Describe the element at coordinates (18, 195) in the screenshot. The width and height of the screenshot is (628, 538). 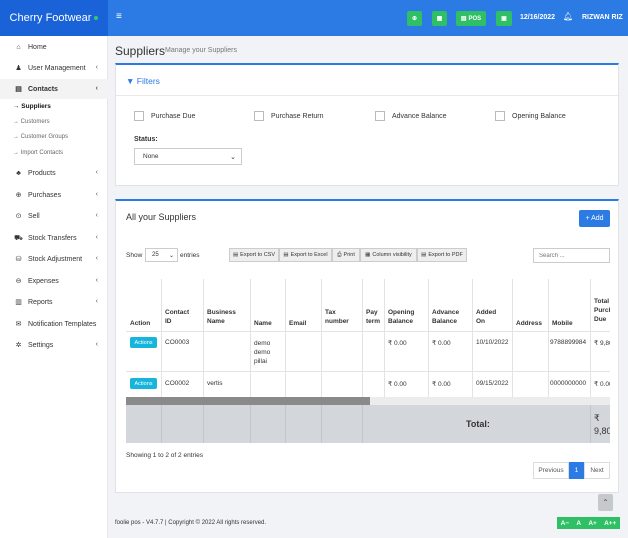
I see `arrow-circle-down-icon: ⊕` at that location.